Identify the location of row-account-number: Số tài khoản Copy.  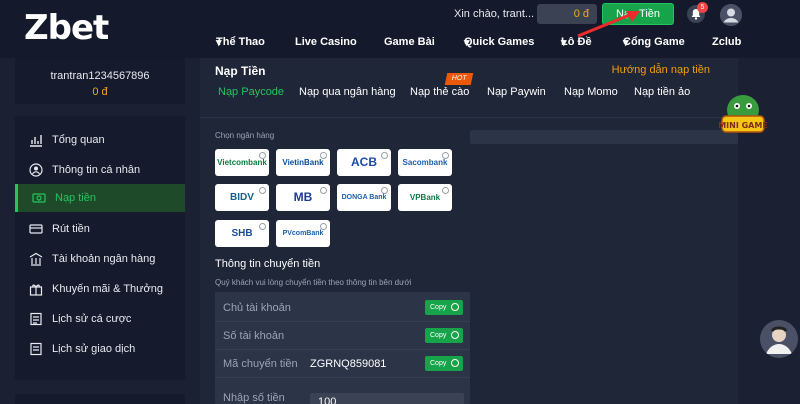
(342, 336).